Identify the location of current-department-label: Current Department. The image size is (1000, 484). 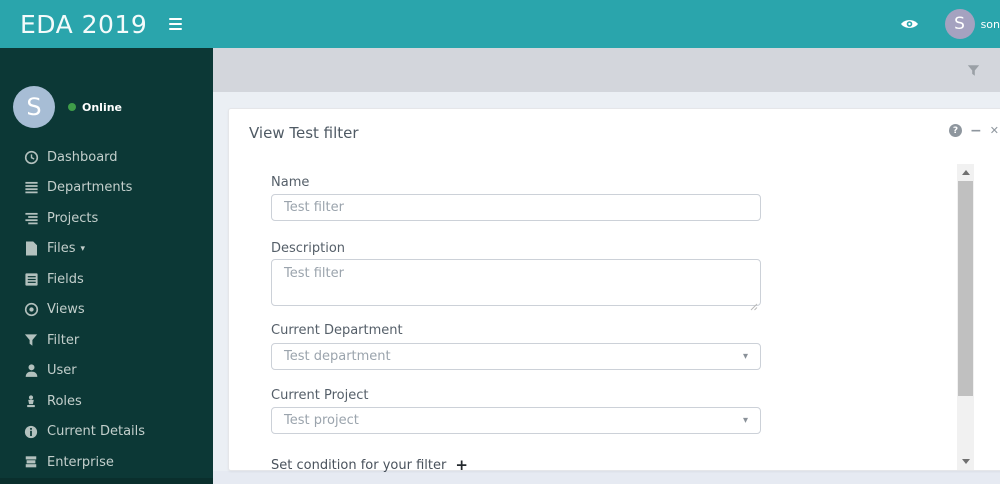
(337, 330).